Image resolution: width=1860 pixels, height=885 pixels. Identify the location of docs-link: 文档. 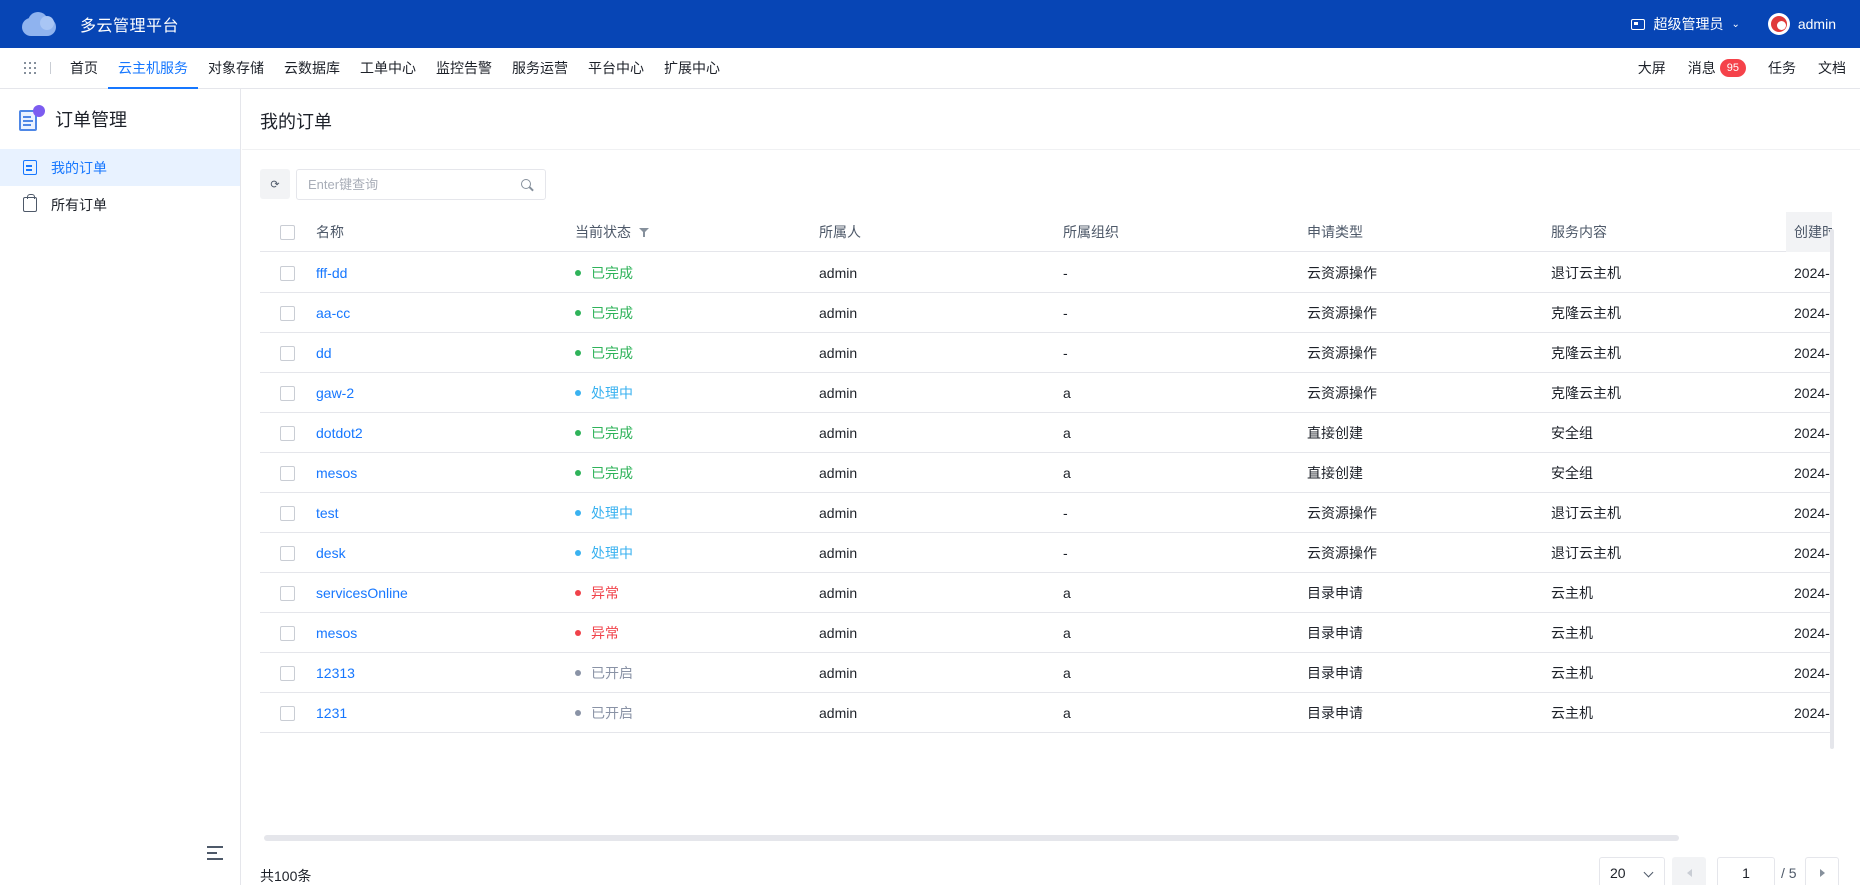
(1832, 68).